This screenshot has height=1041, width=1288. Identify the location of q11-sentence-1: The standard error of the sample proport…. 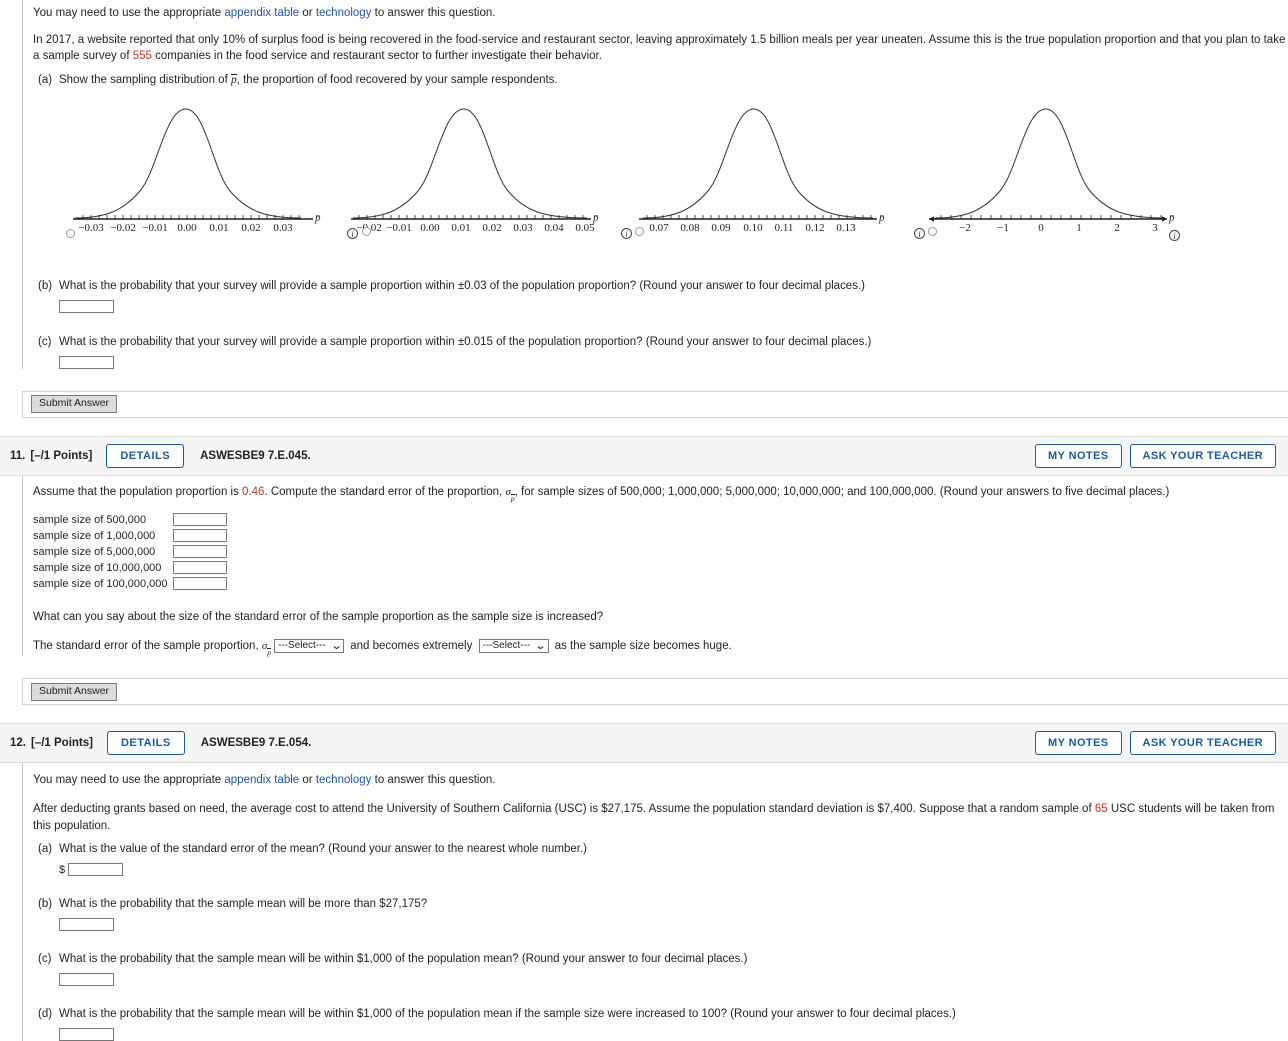
(147, 646).